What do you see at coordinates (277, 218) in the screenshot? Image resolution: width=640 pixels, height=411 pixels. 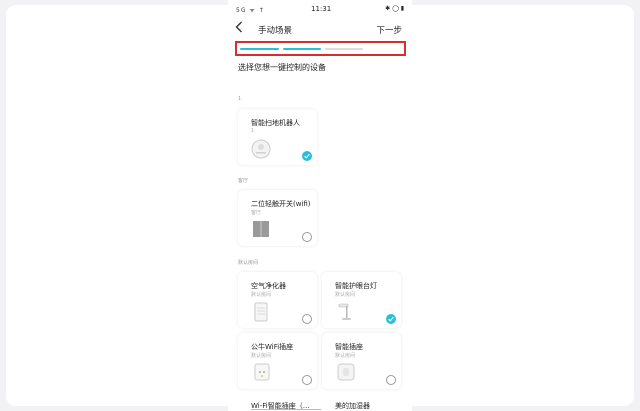 I see `device-card-wall-switch: 二位轻触开关(wifi) 客厅` at bounding box center [277, 218].